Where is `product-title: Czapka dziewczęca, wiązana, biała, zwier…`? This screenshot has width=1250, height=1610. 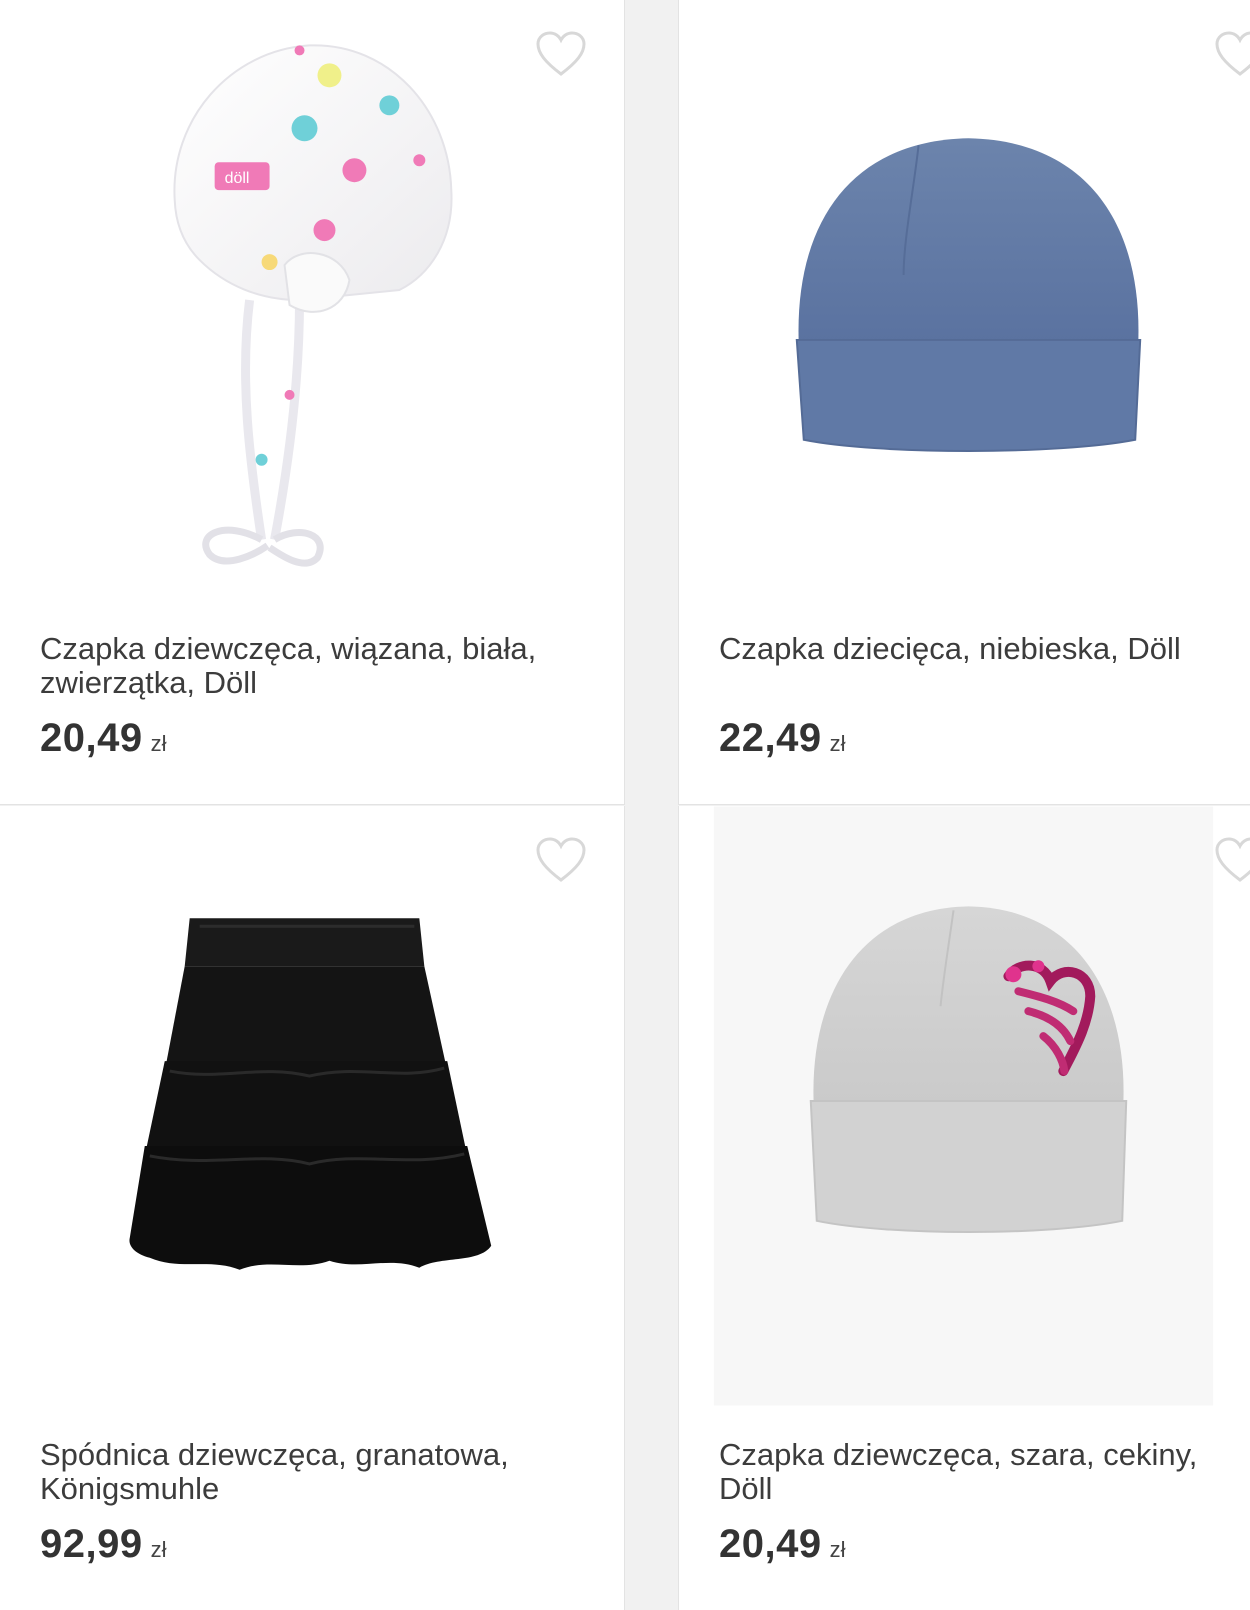
product-title: Czapka dziewczęca, wiązana, biała, zwier… is located at coordinates (325, 666).